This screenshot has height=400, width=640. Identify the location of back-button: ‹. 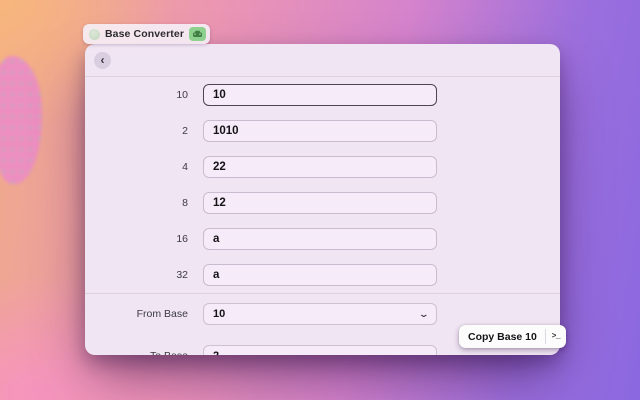
(102, 60).